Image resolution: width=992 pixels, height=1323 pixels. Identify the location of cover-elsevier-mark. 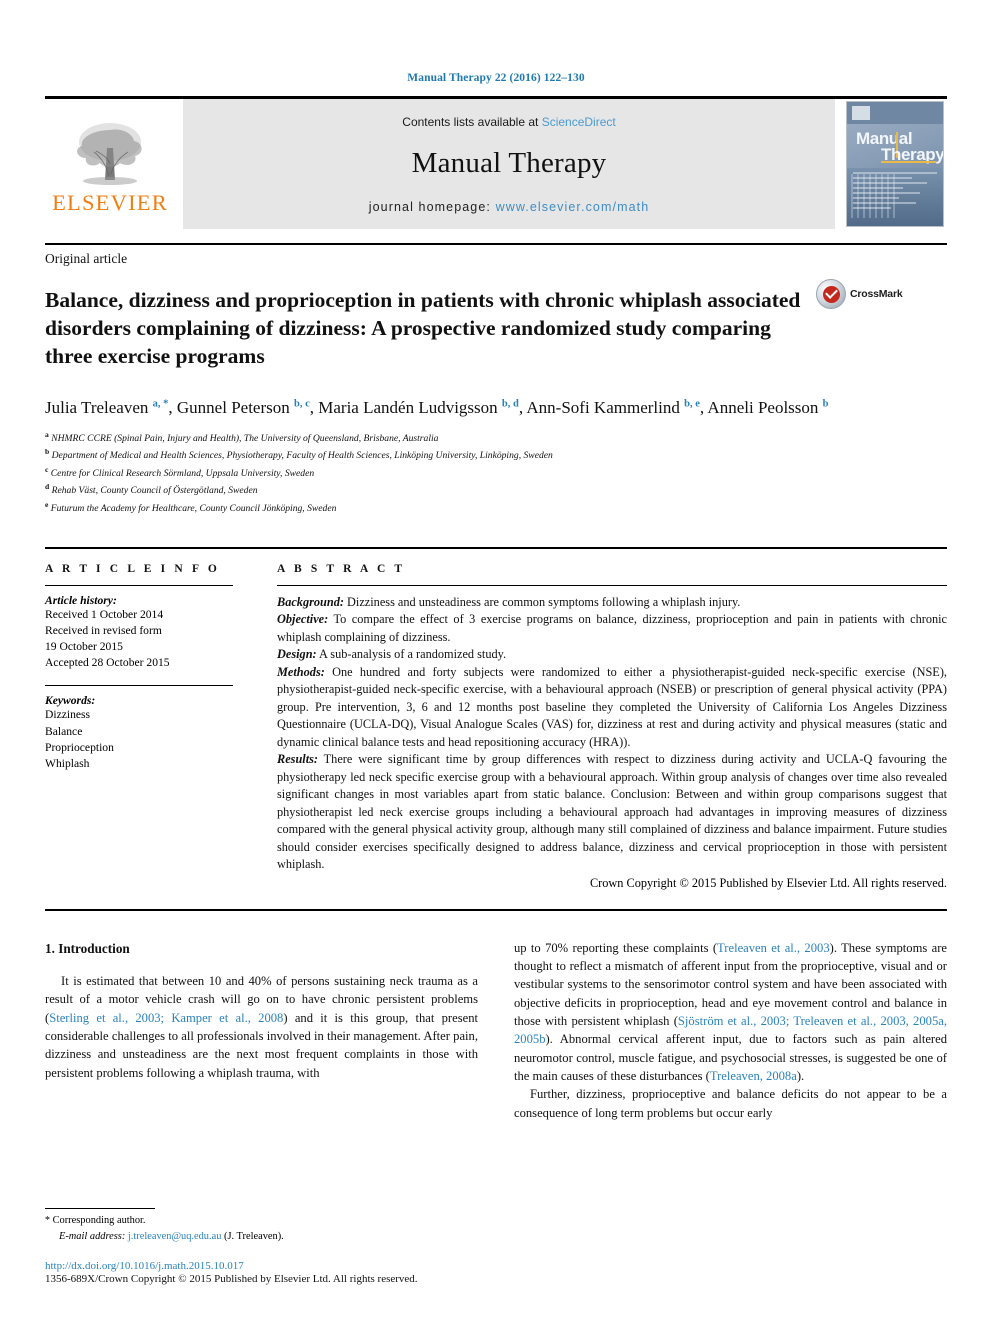
(861, 113).